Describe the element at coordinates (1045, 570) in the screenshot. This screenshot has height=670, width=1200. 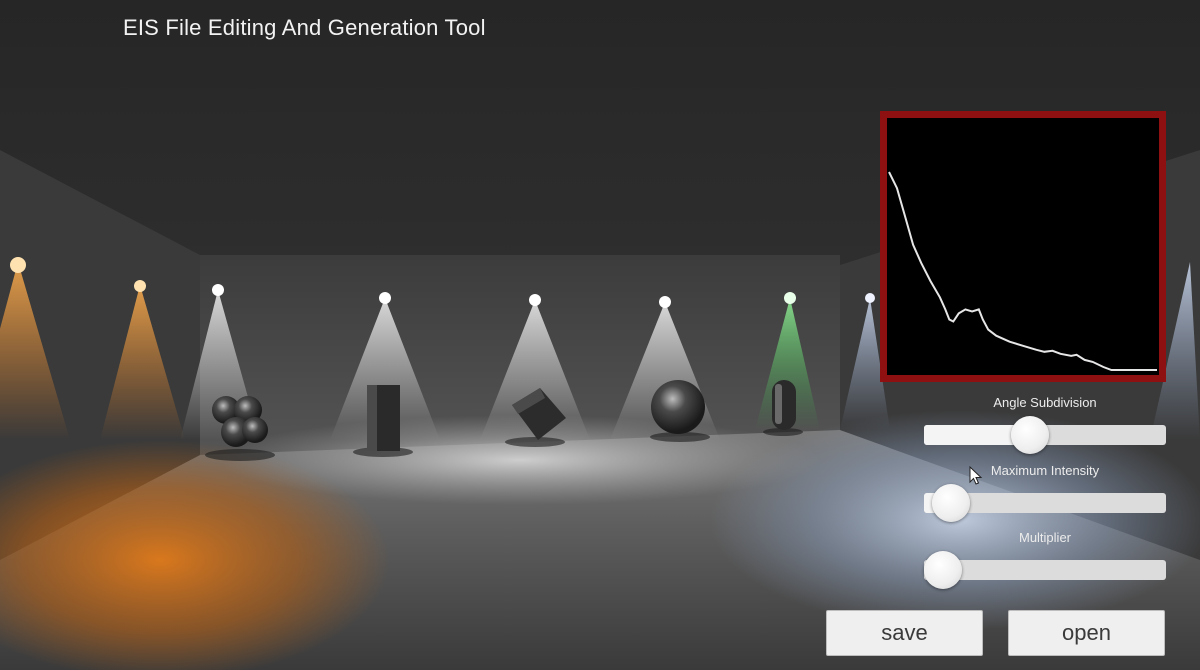
I see `multiplier-slider` at that location.